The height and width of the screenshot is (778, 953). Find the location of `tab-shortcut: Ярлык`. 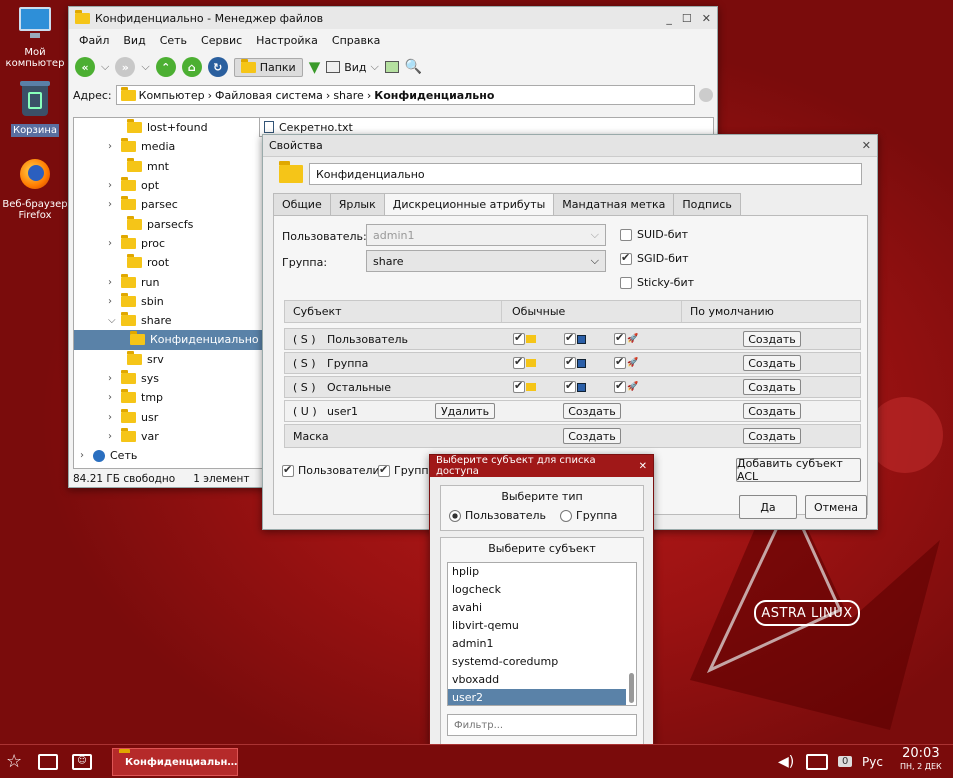

tab-shortcut: Ярлык is located at coordinates (357, 204).